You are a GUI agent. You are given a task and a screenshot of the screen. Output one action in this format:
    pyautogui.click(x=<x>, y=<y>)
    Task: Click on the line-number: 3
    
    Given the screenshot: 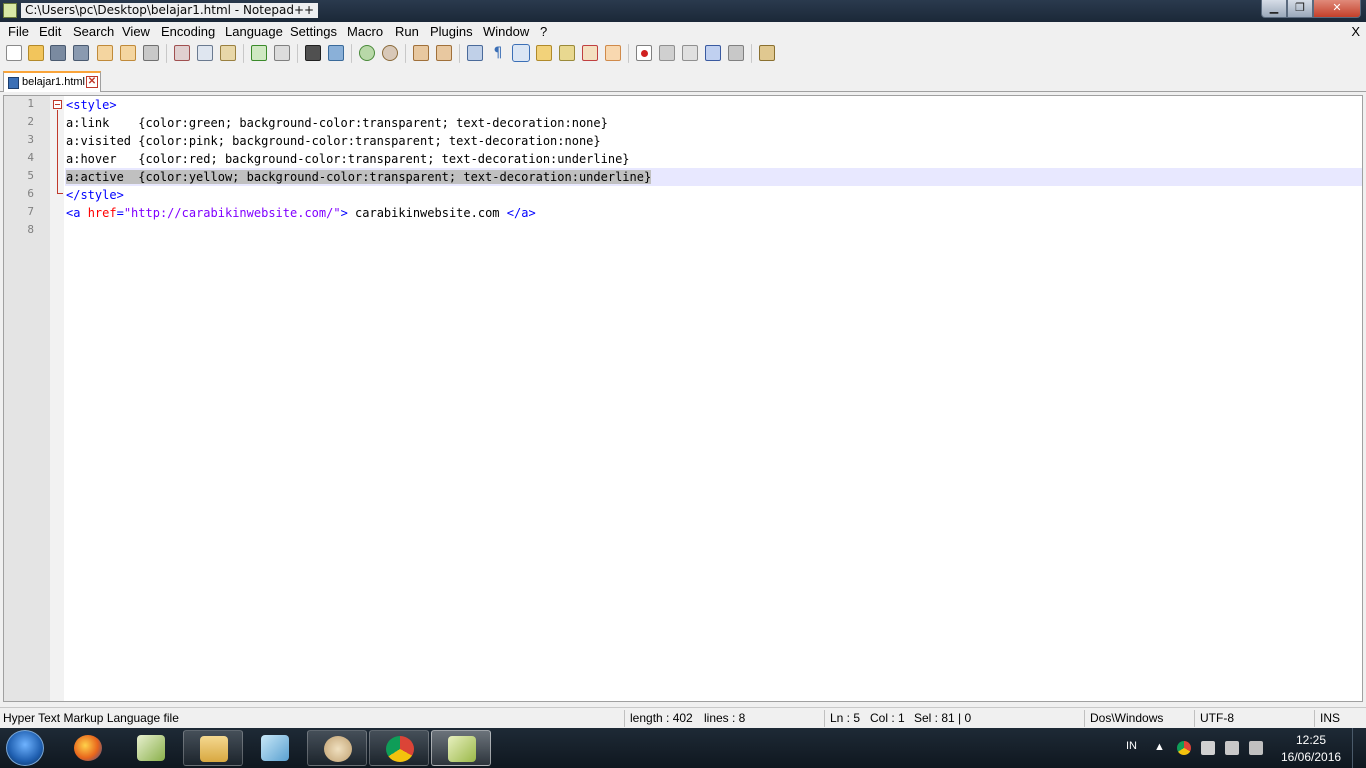 What is the action you would take?
    pyautogui.click(x=30, y=139)
    